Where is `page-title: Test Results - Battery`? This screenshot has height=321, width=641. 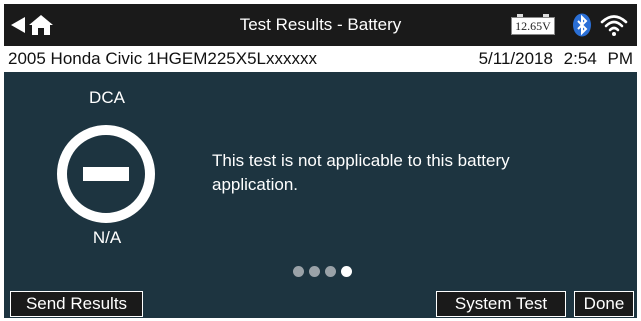 page-title: Test Results - Battery is located at coordinates (320, 24).